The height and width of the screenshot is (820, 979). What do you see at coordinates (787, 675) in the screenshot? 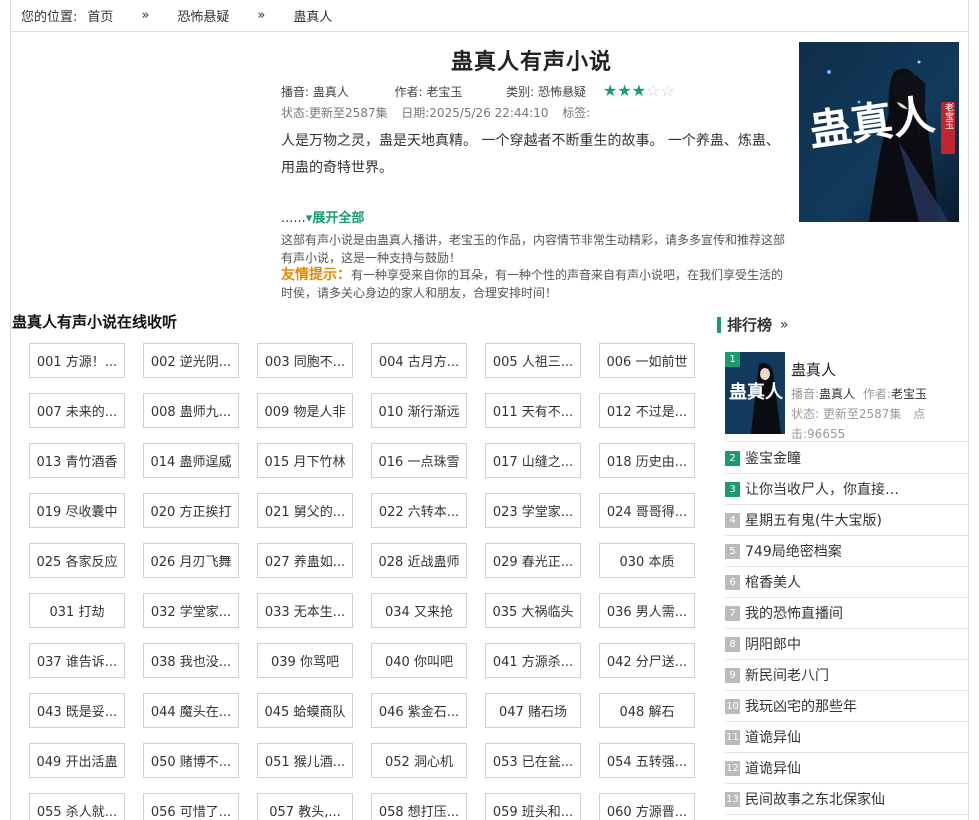
I see `ranking-item-name: 新民间老八门` at bounding box center [787, 675].